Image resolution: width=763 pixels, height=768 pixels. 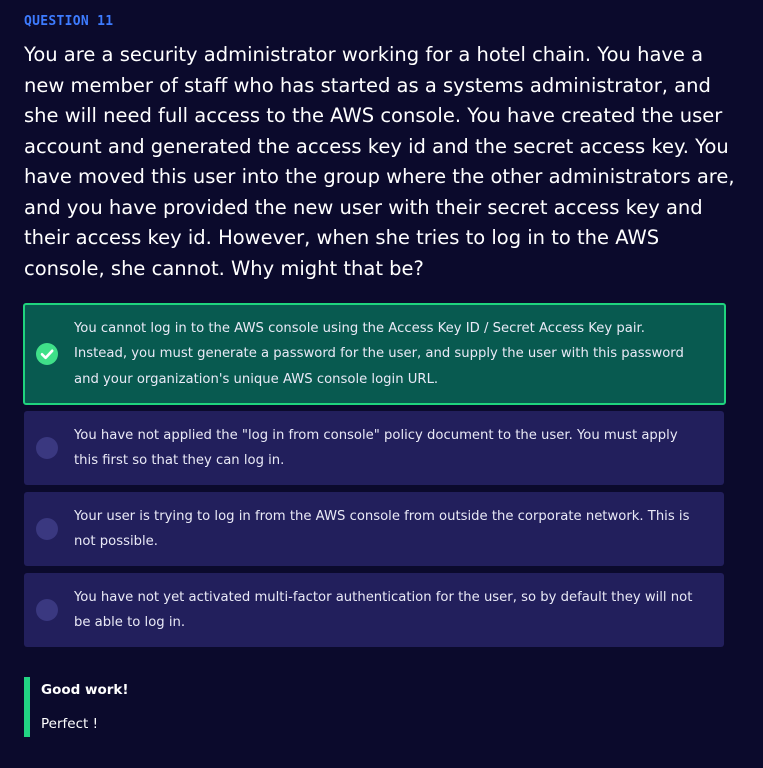 What do you see at coordinates (69, 21) in the screenshot?
I see `question-number-label: QUESTION 11` at bounding box center [69, 21].